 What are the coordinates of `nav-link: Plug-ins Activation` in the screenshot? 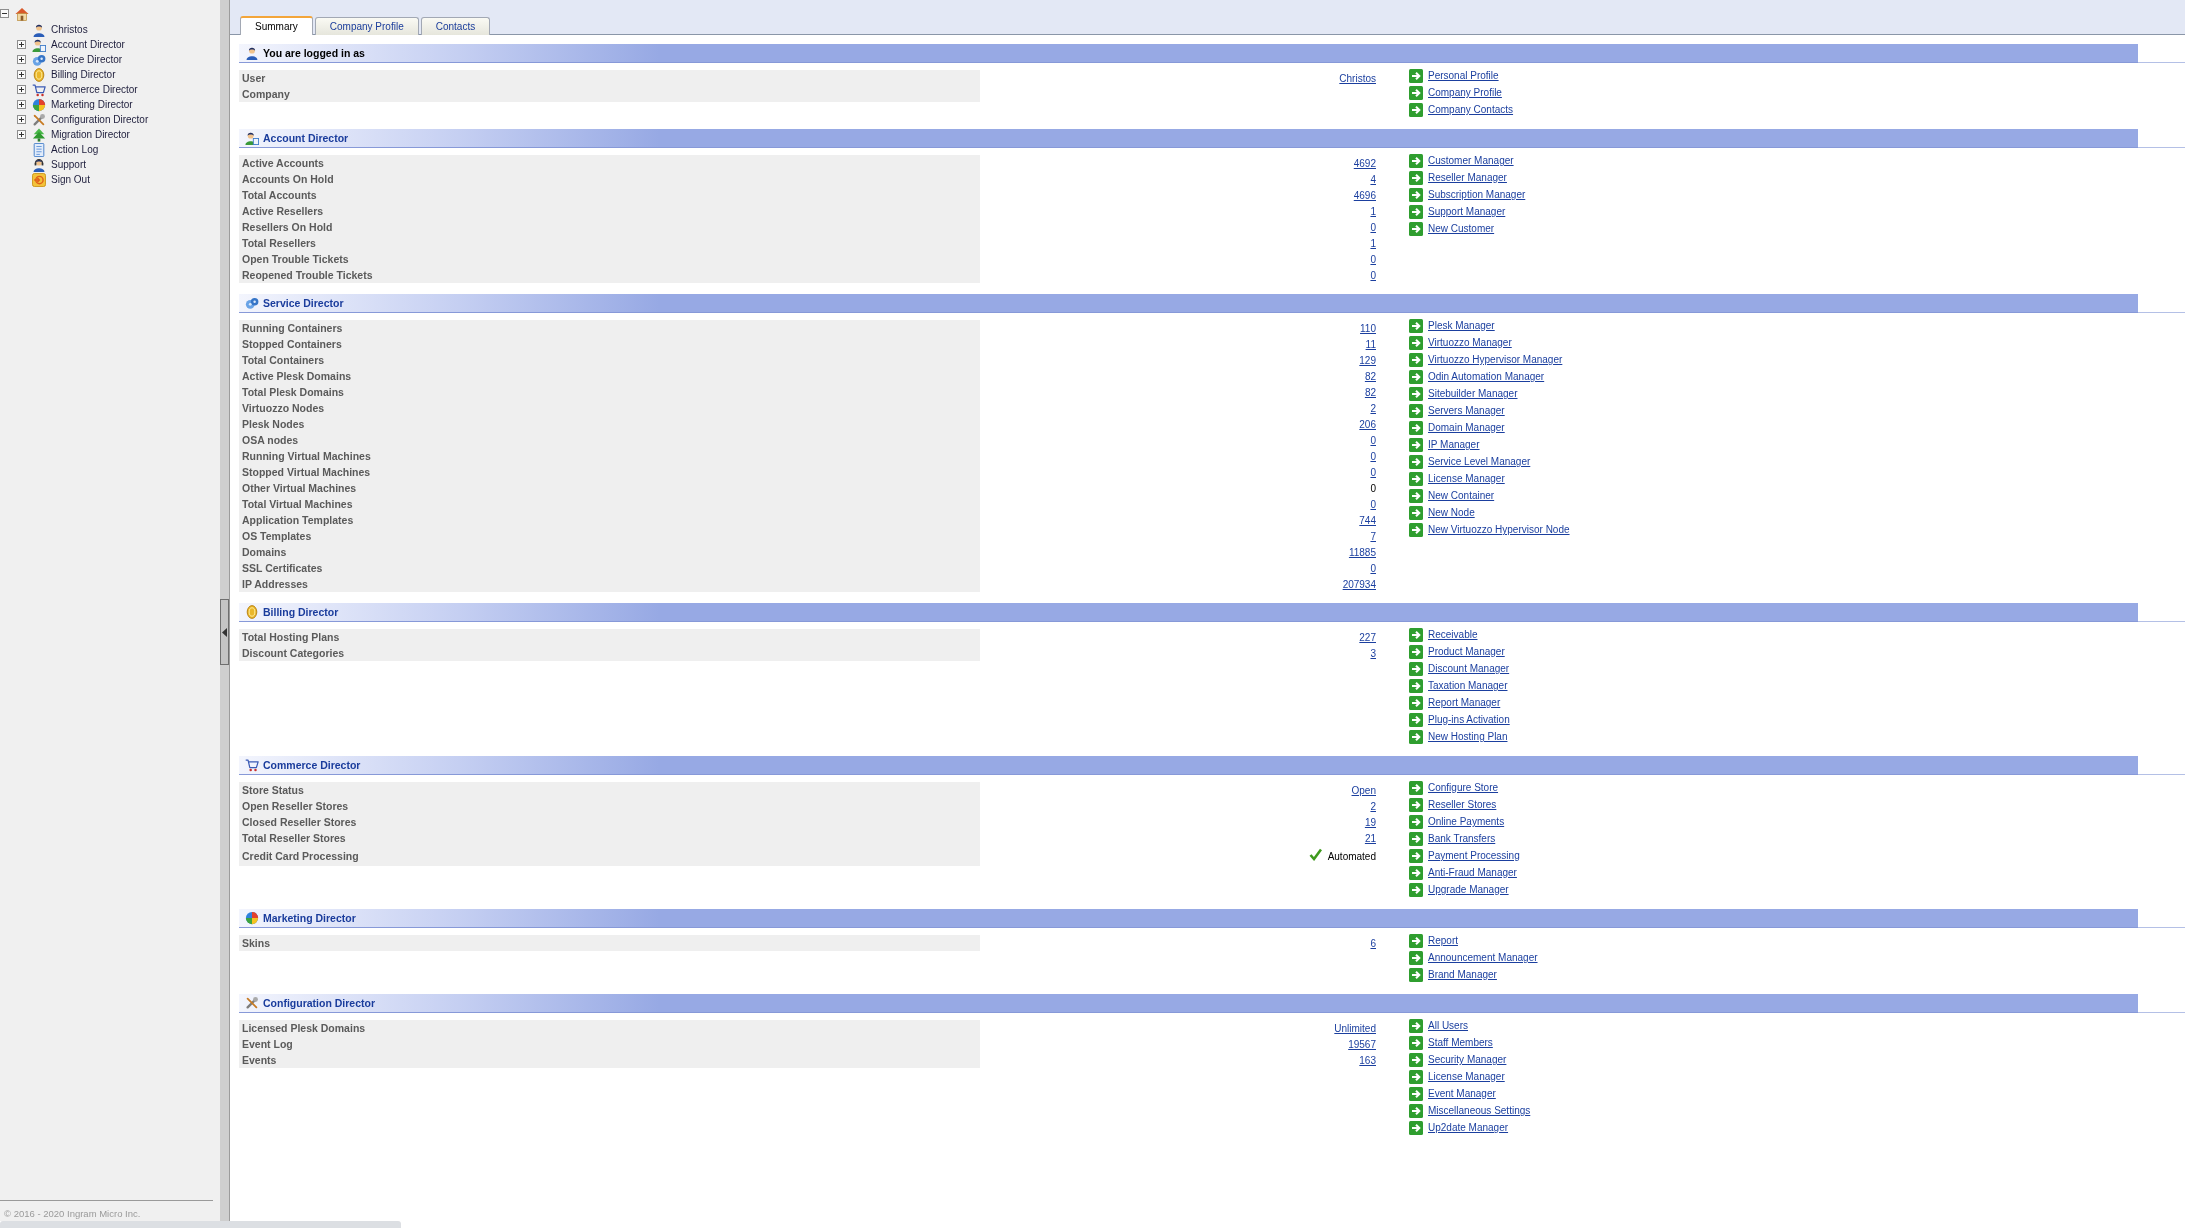 It's located at (1469, 719).